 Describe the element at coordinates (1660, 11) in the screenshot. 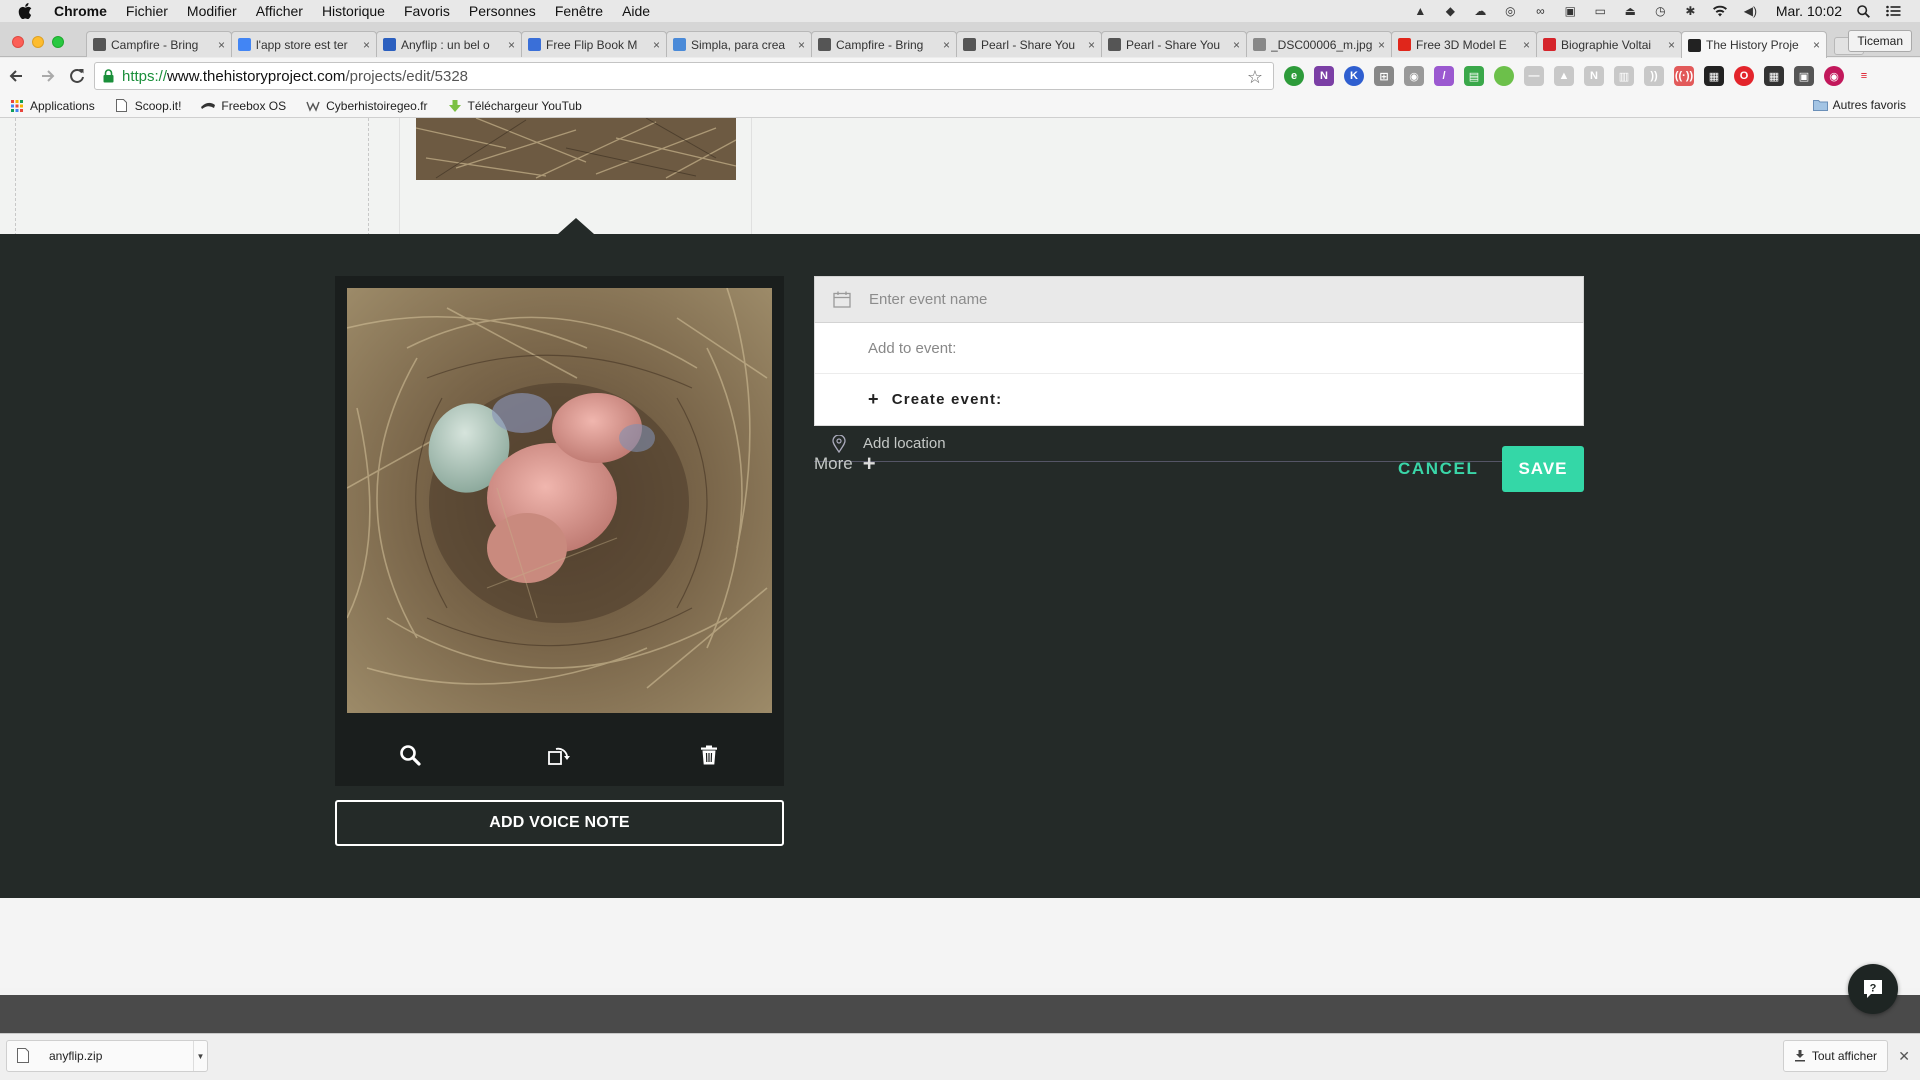

I see `time-machine-icon: ◷` at that location.